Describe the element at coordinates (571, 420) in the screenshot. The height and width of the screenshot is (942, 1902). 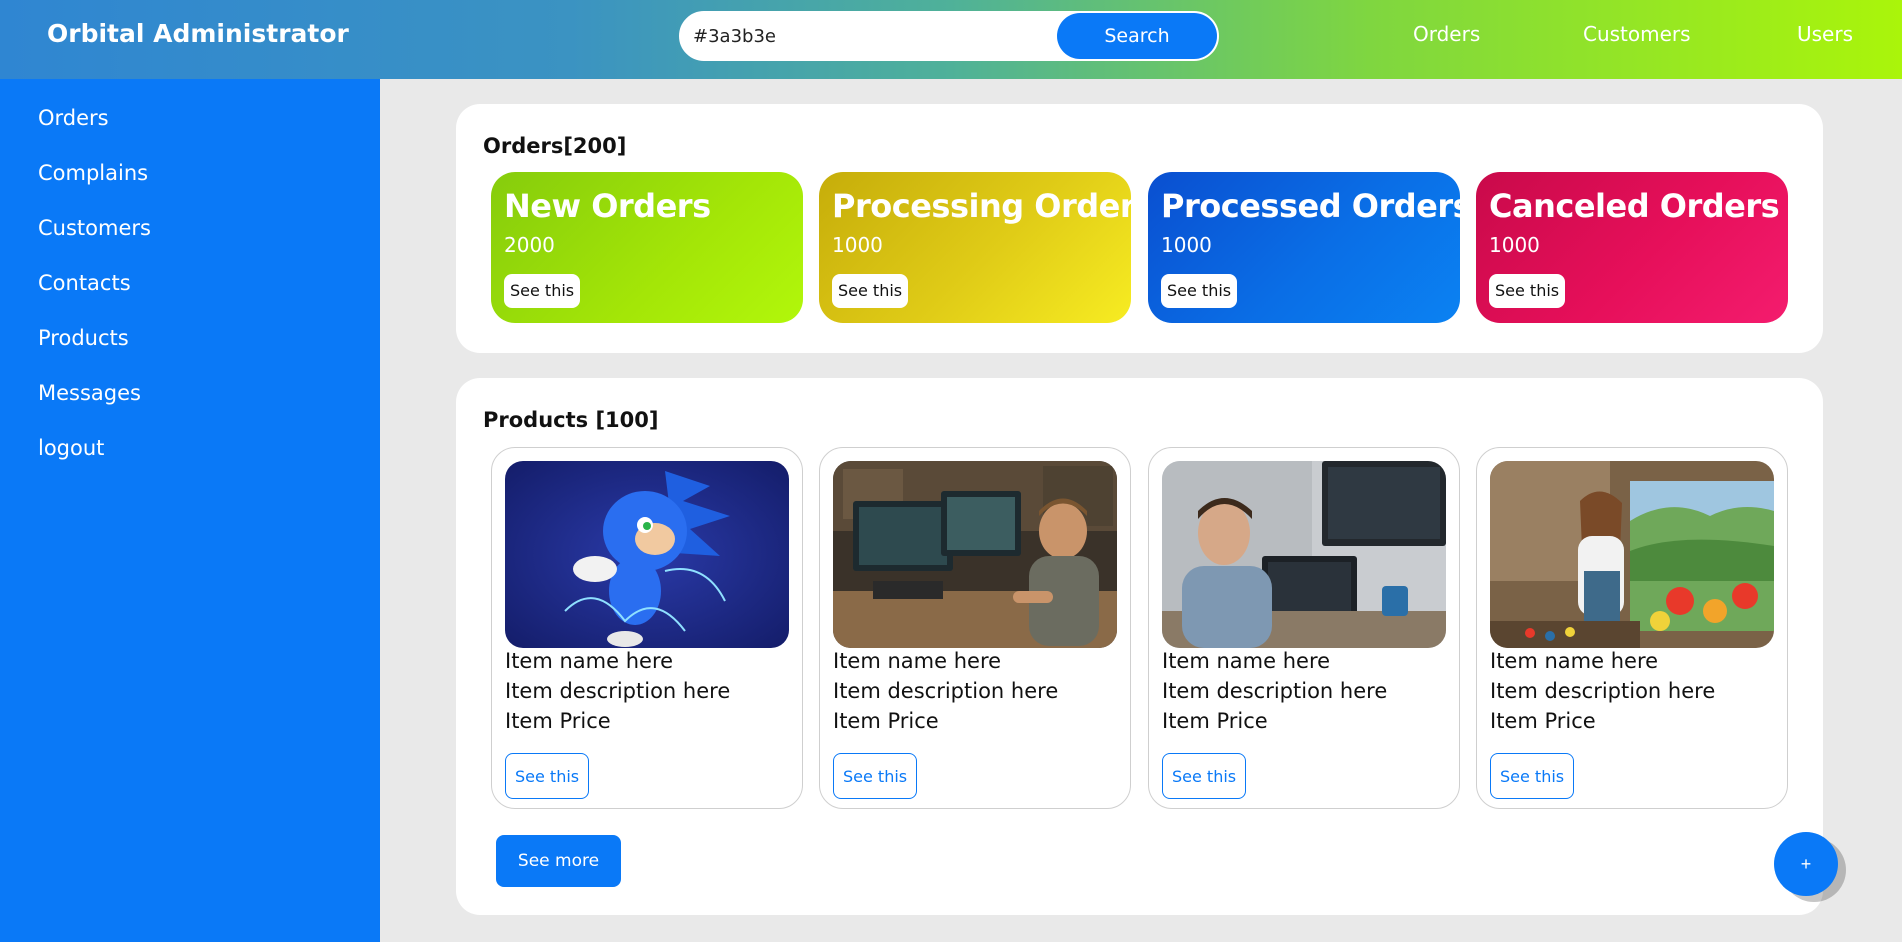
I see `products-title: Products [100]` at that location.